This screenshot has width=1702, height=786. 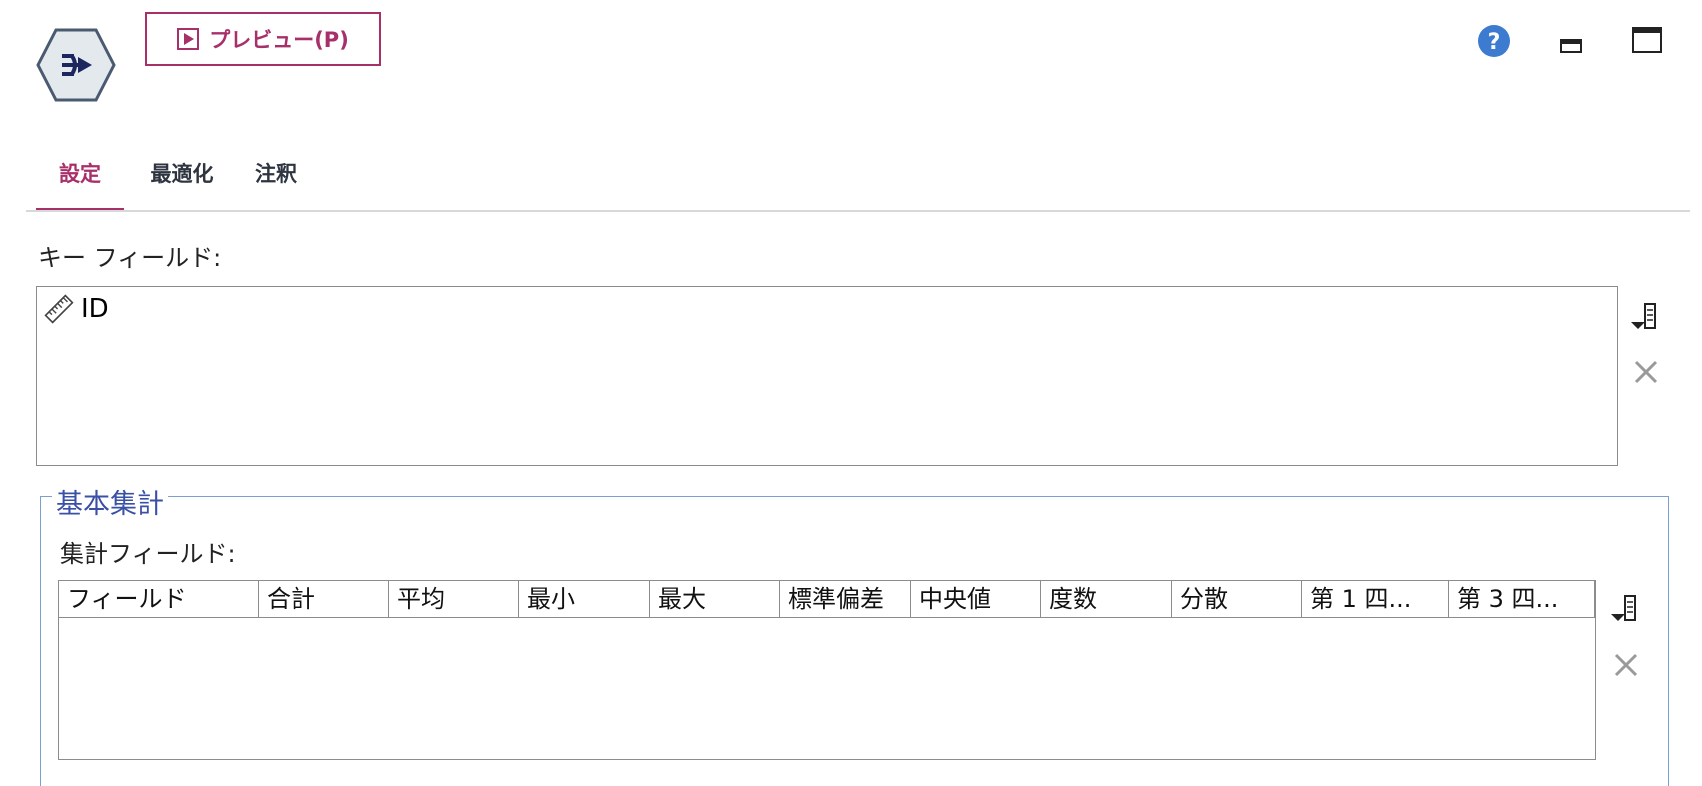 What do you see at coordinates (59, 309) in the screenshot?
I see `ruler-icon` at bounding box center [59, 309].